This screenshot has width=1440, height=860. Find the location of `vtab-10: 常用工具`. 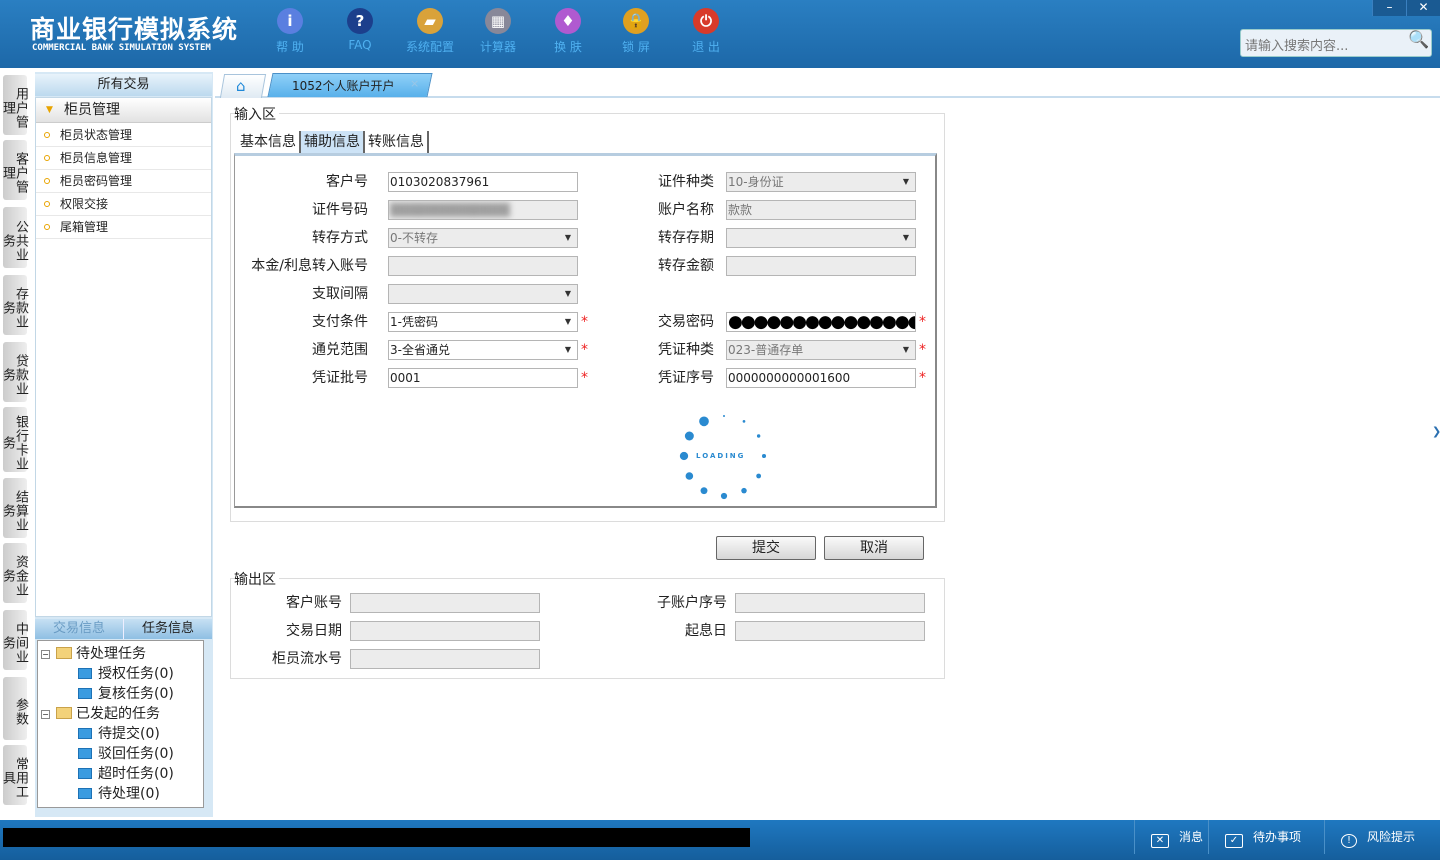

vtab-10: 常用工具 is located at coordinates (14, 775).